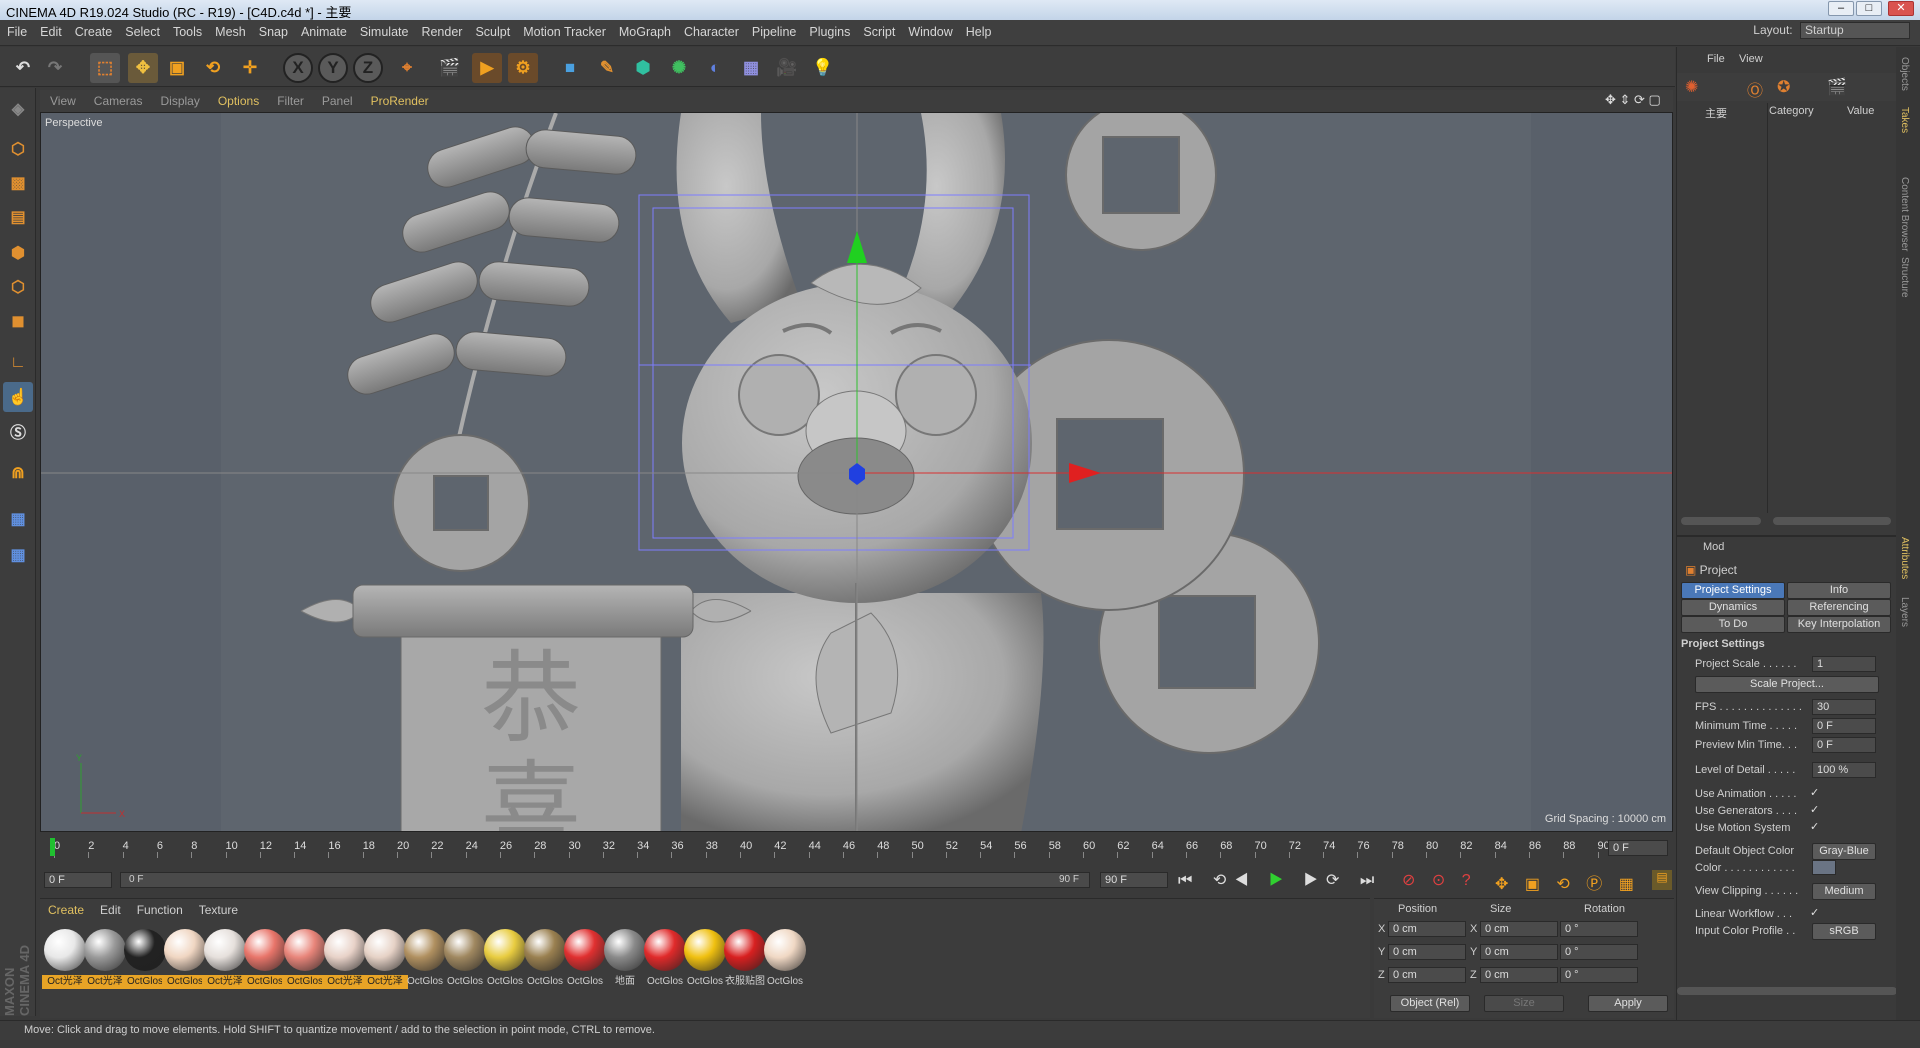 This screenshot has height=1048, width=1920. What do you see at coordinates (78, 880) in the screenshot?
I see `start-frame-field: 0 F` at bounding box center [78, 880].